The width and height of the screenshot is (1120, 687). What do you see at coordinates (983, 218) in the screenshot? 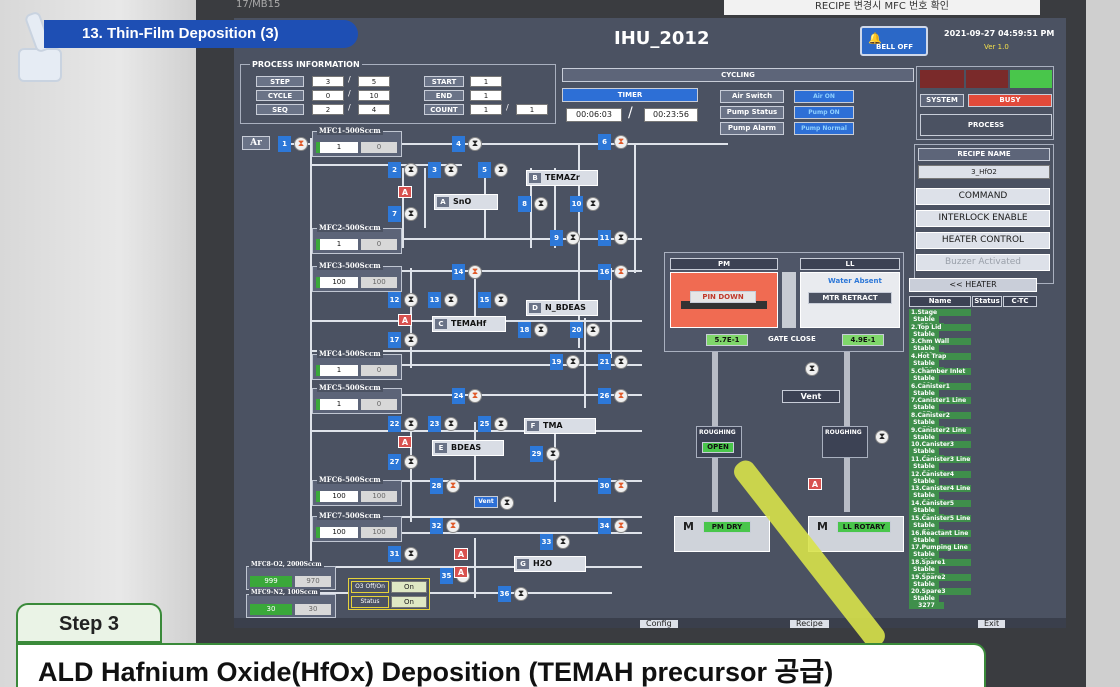
I see `command-button-1: INTERLOCK ENABLE` at bounding box center [983, 218].